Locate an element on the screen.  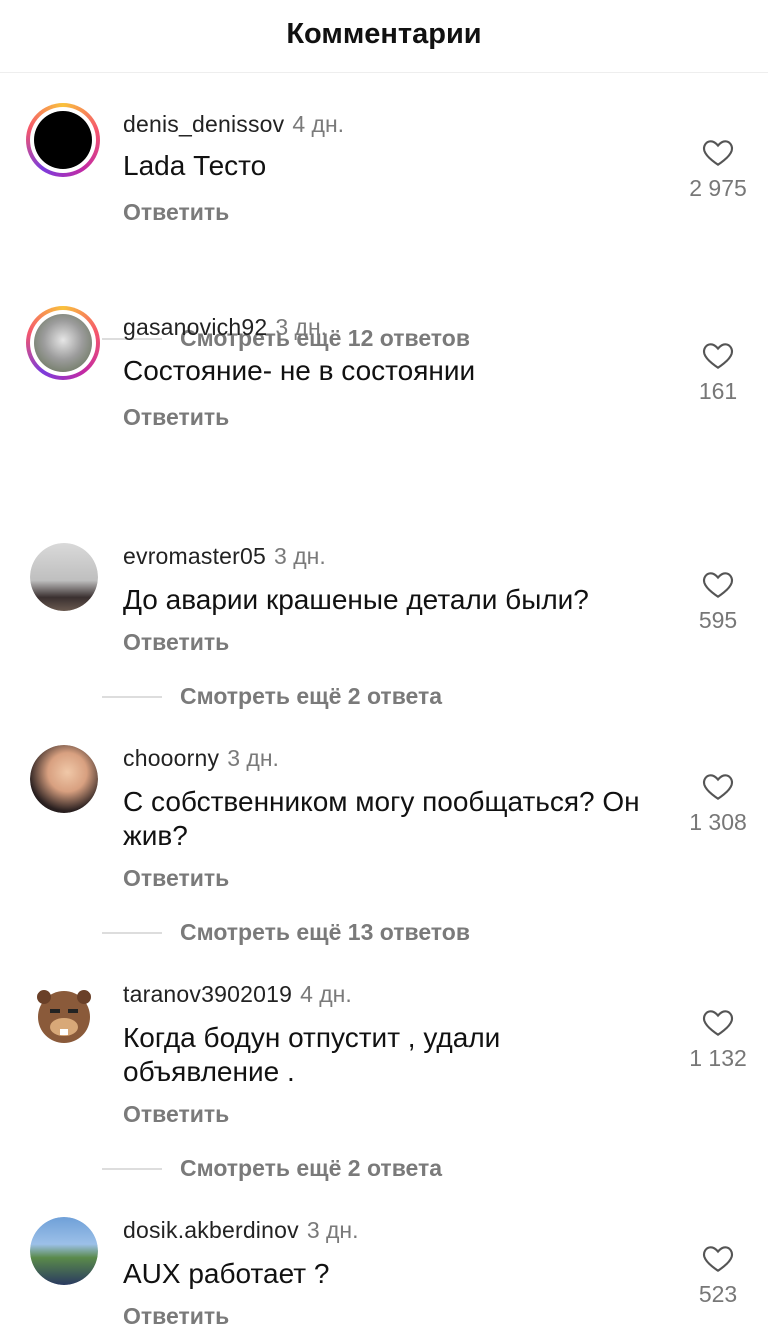
comment-meta: gasanovich92 3 дн. is located at coordinates (225, 327).